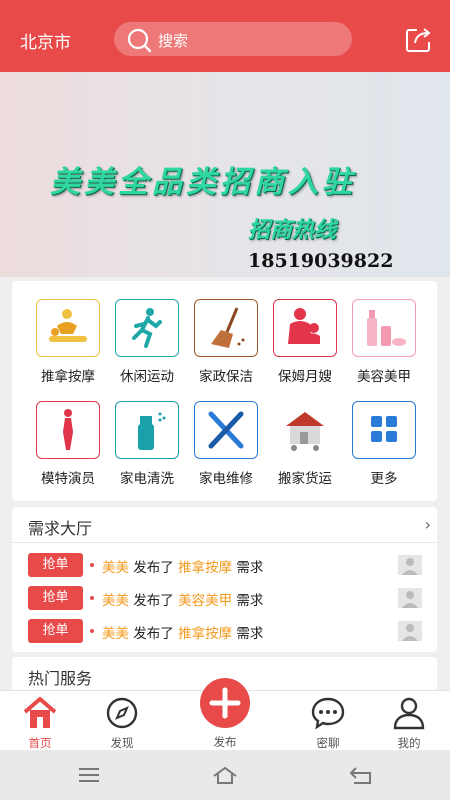 The width and height of the screenshot is (450, 800). I want to click on category-appliance-cleaning: 家电清洗, so click(145, 451).